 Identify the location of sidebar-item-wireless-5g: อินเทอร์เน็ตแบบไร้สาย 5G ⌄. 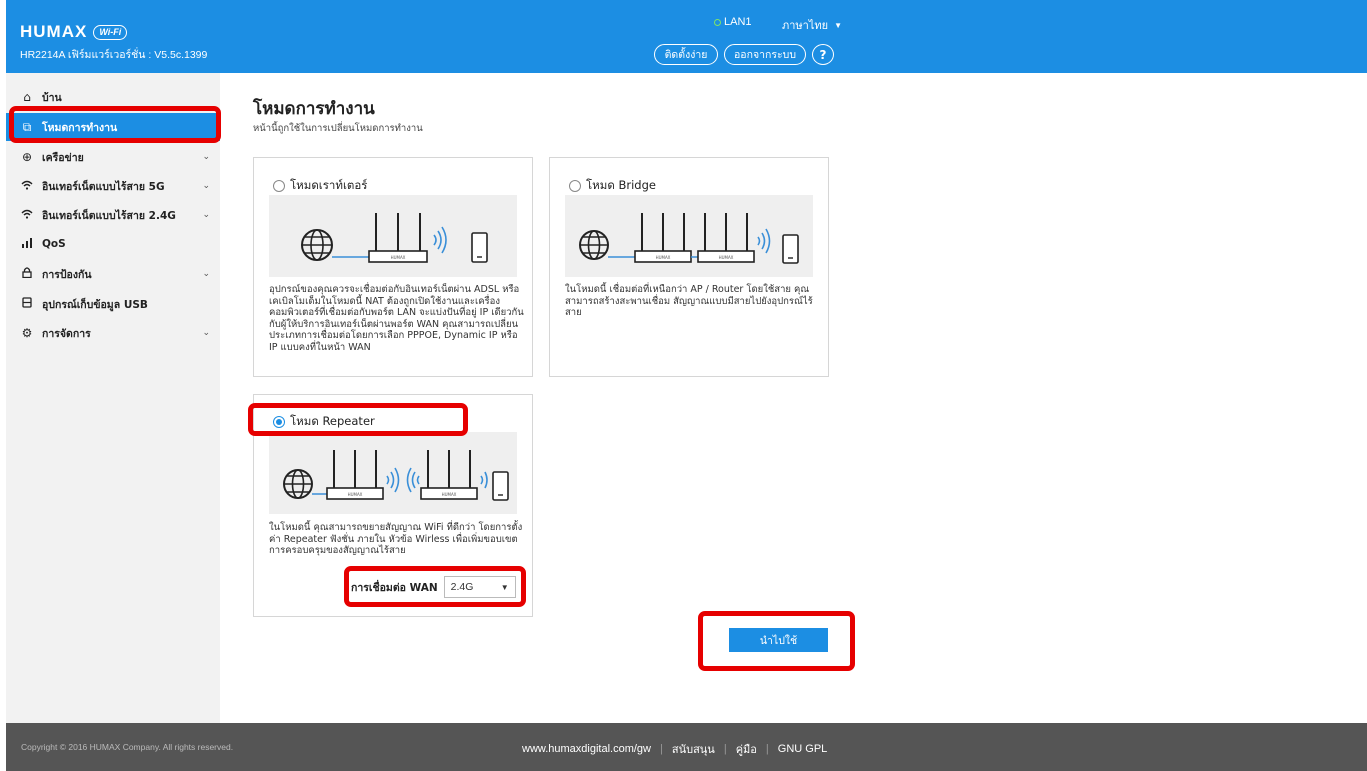
(113, 186).